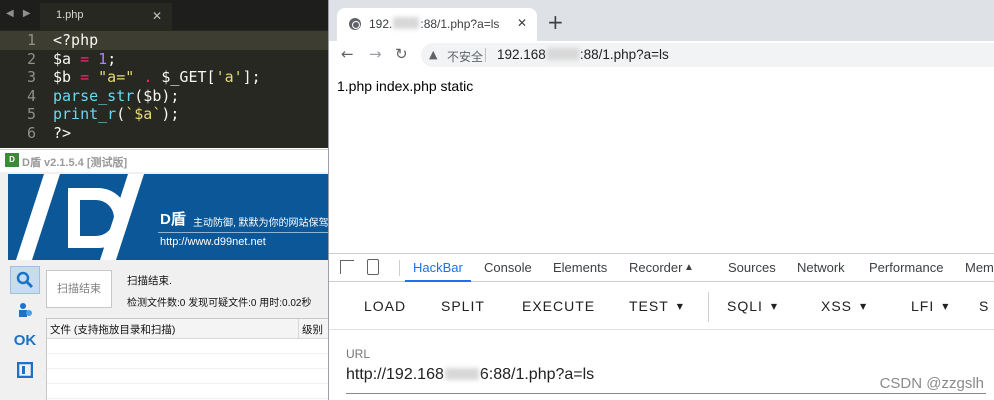 The height and width of the screenshot is (400, 994). I want to click on watermark: CSDN @zzgslh, so click(931, 383).